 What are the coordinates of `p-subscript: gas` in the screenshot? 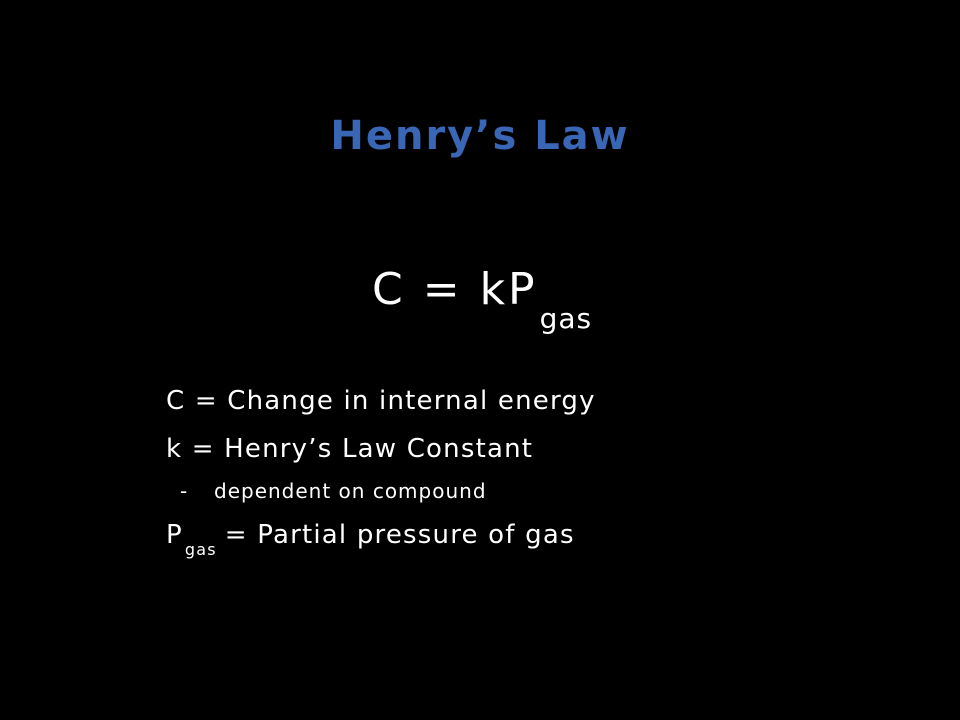 It's located at (200, 549).